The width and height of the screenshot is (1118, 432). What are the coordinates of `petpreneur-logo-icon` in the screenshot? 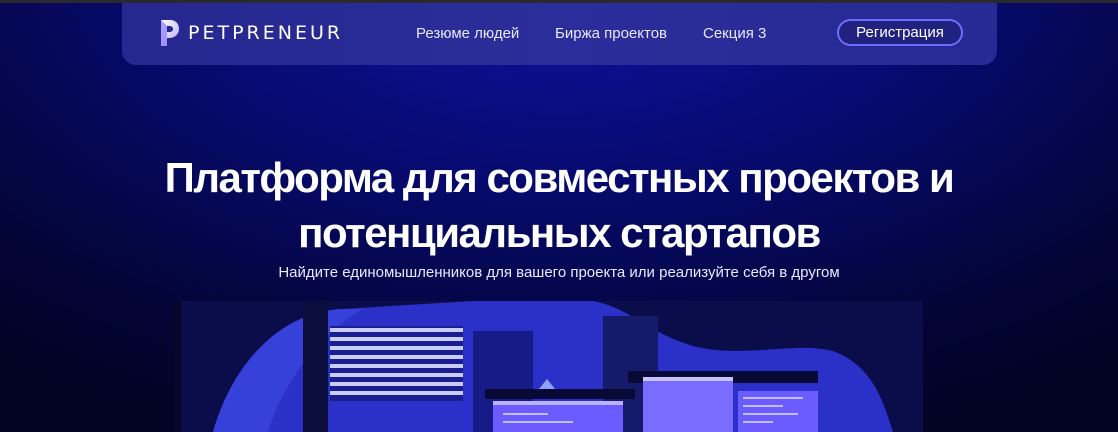 It's located at (170, 33).